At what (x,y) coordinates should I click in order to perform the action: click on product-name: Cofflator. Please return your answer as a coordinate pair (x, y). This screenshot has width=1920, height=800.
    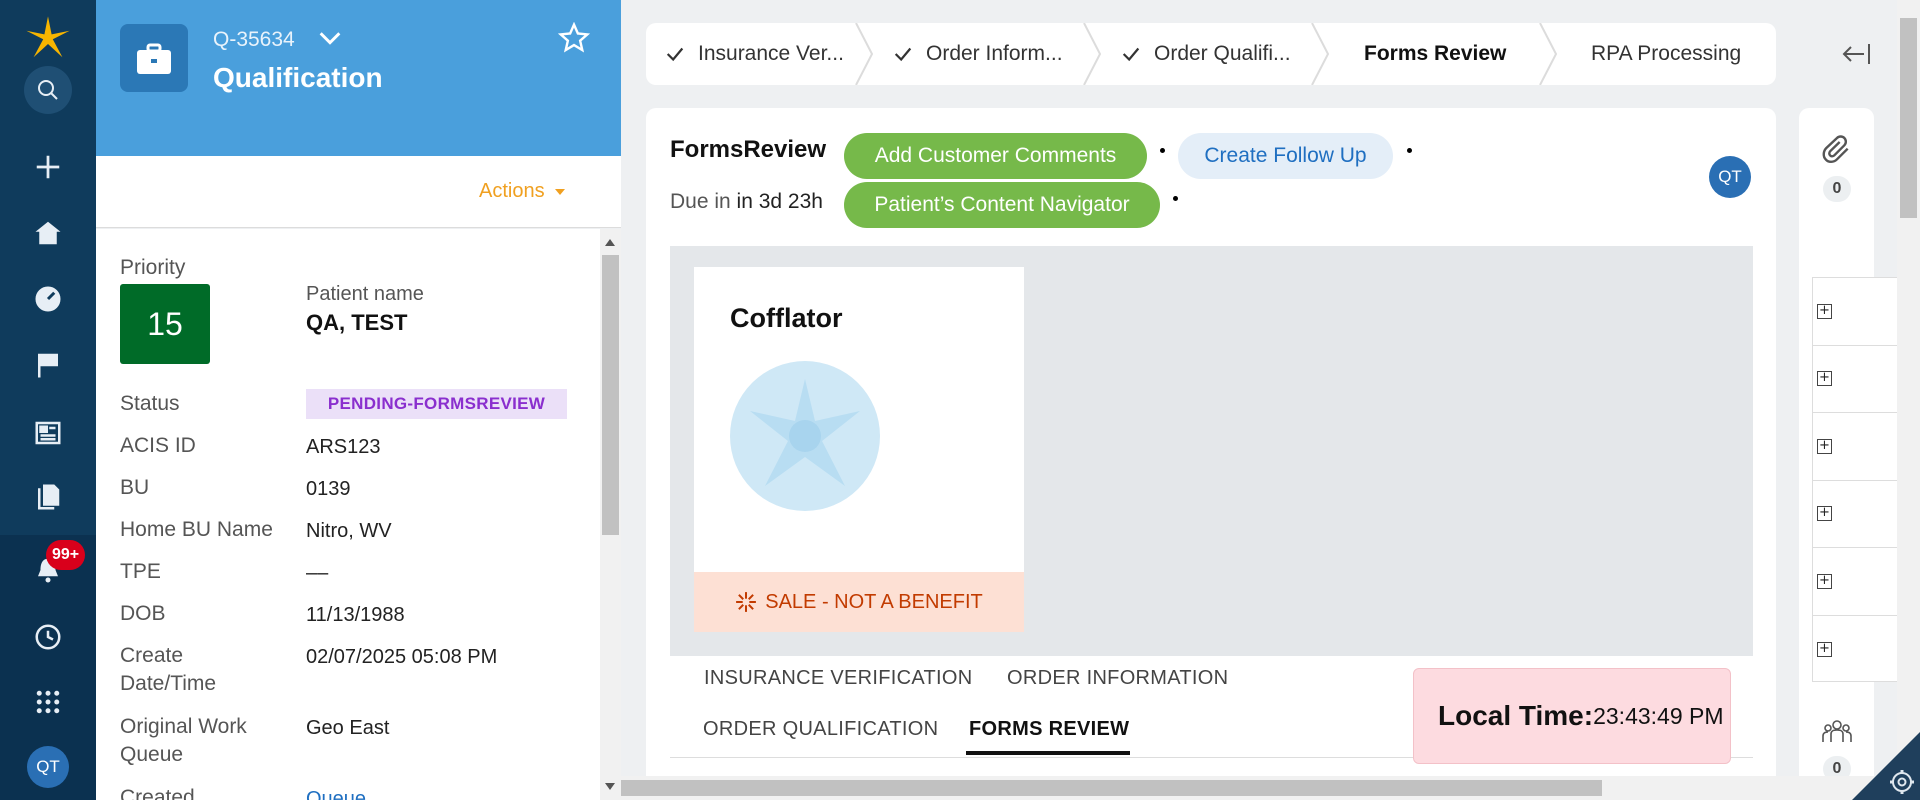
    Looking at the image, I should click on (786, 318).